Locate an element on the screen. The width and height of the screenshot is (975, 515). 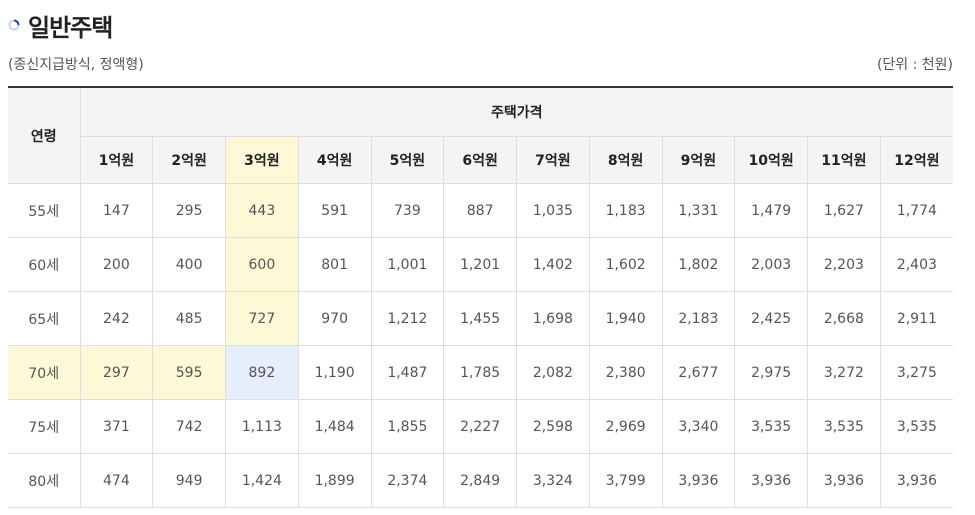
value-cell: 371 is located at coordinates (117, 426).